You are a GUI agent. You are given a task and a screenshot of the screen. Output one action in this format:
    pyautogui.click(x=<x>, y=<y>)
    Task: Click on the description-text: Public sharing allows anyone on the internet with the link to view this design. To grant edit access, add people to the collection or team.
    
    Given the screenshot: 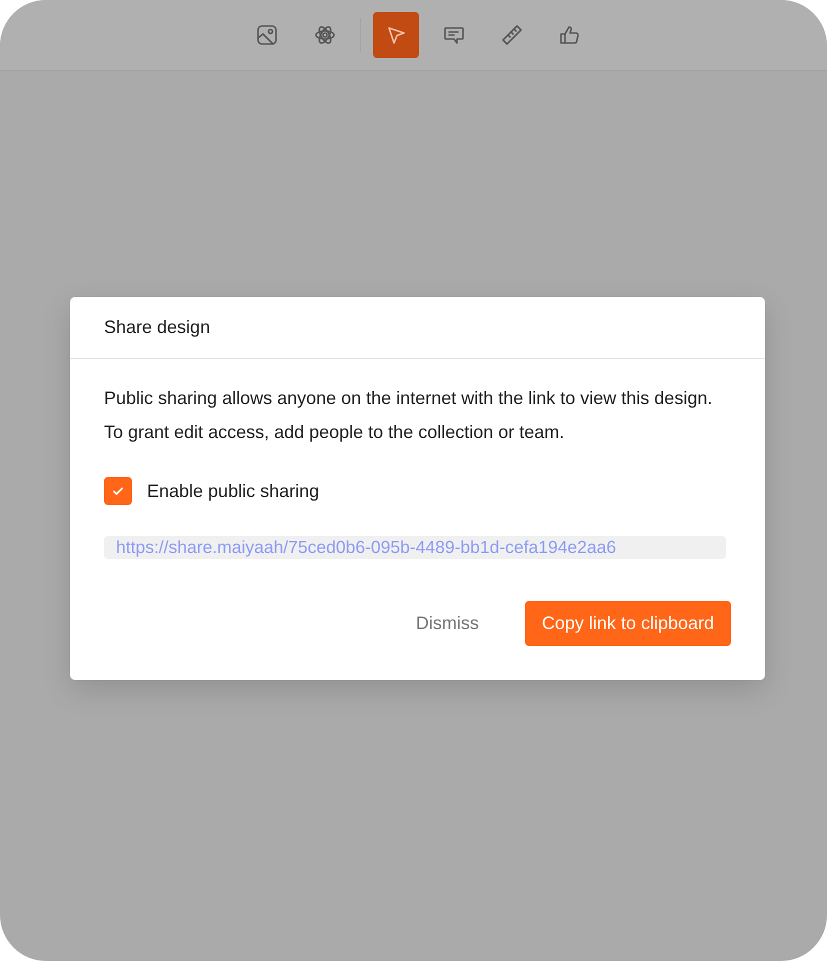 What is the action you would take?
    pyautogui.click(x=409, y=415)
    